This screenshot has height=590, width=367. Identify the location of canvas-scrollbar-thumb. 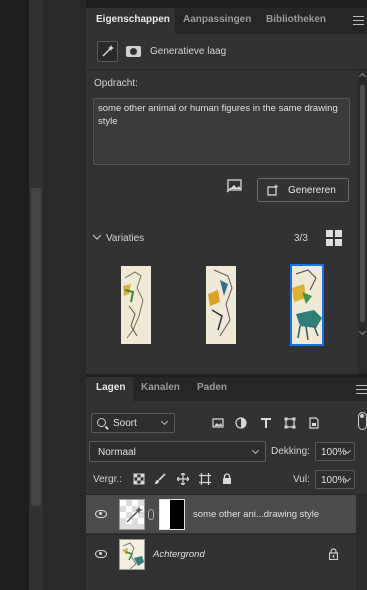
(36, 347).